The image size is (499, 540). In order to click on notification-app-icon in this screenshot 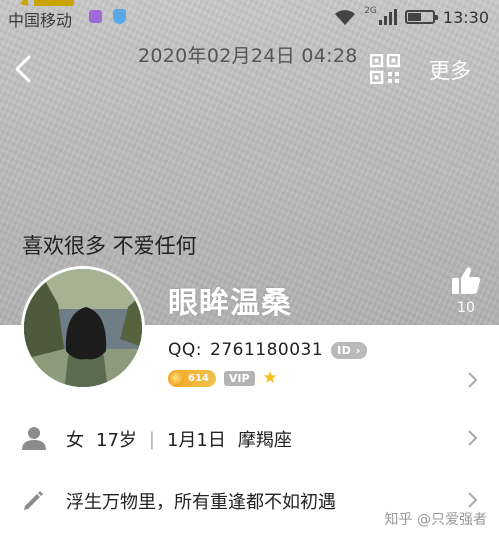, I will do `click(95, 16)`.